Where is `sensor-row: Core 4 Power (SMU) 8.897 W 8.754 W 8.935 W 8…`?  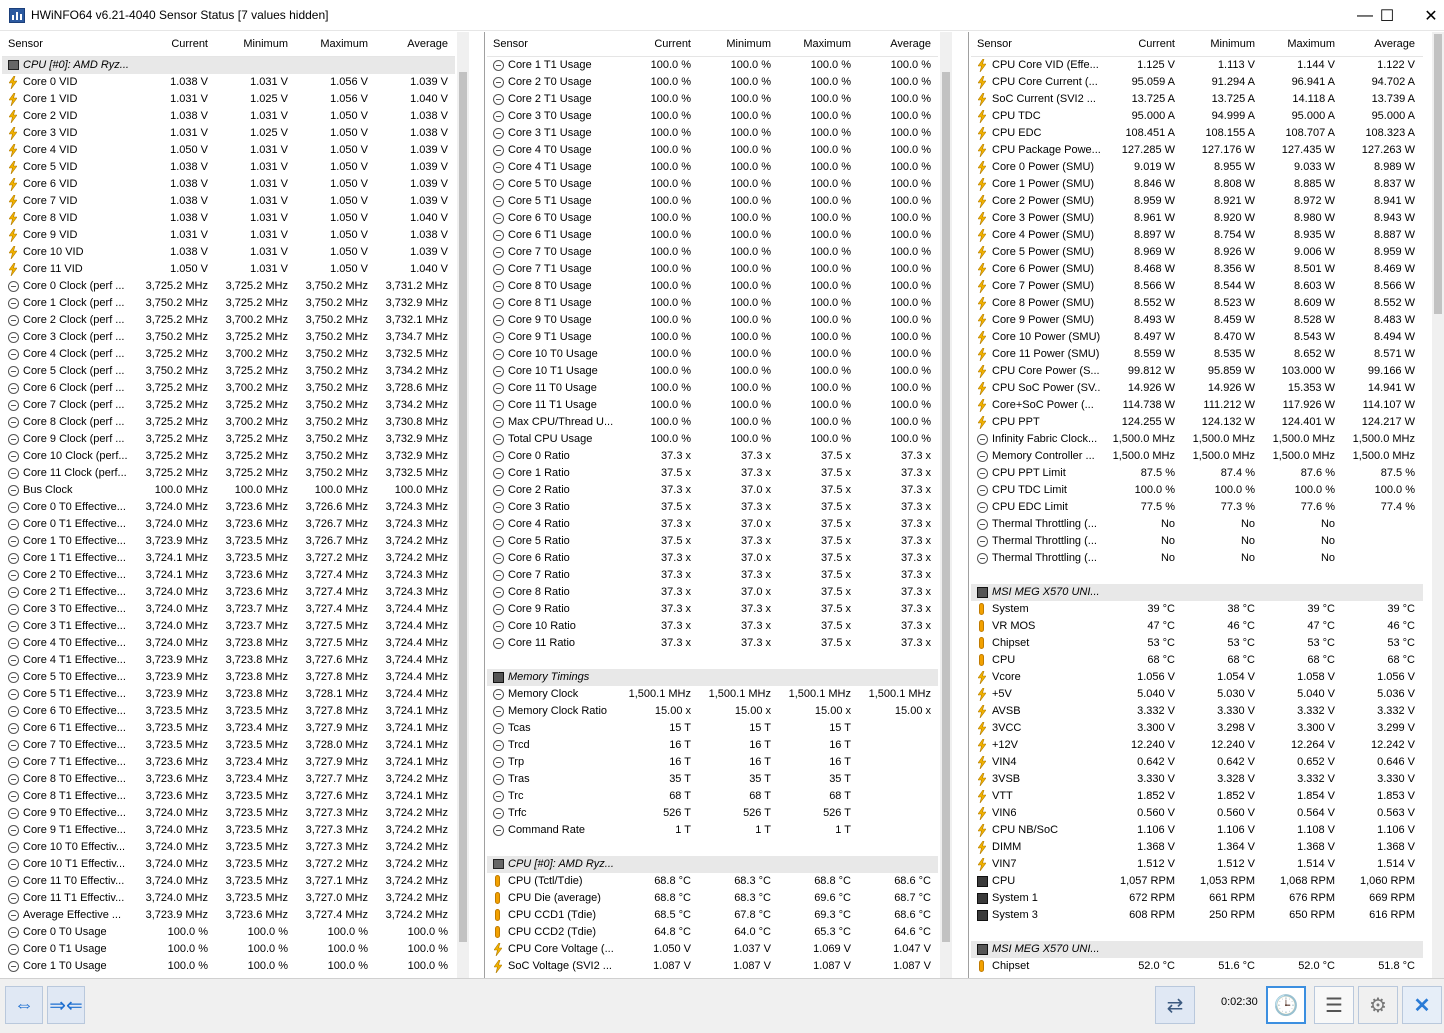 sensor-row: Core 4 Power (SMU) 8.897 W 8.754 W 8.935 W 8… is located at coordinates (1197, 235).